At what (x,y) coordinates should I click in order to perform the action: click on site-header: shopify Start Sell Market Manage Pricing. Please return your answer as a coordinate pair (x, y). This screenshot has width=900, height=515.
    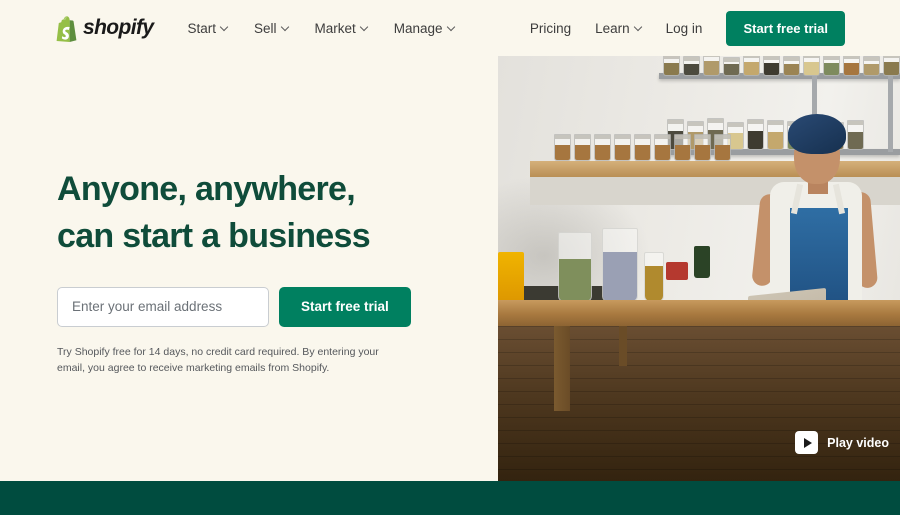
    Looking at the image, I should click on (450, 28).